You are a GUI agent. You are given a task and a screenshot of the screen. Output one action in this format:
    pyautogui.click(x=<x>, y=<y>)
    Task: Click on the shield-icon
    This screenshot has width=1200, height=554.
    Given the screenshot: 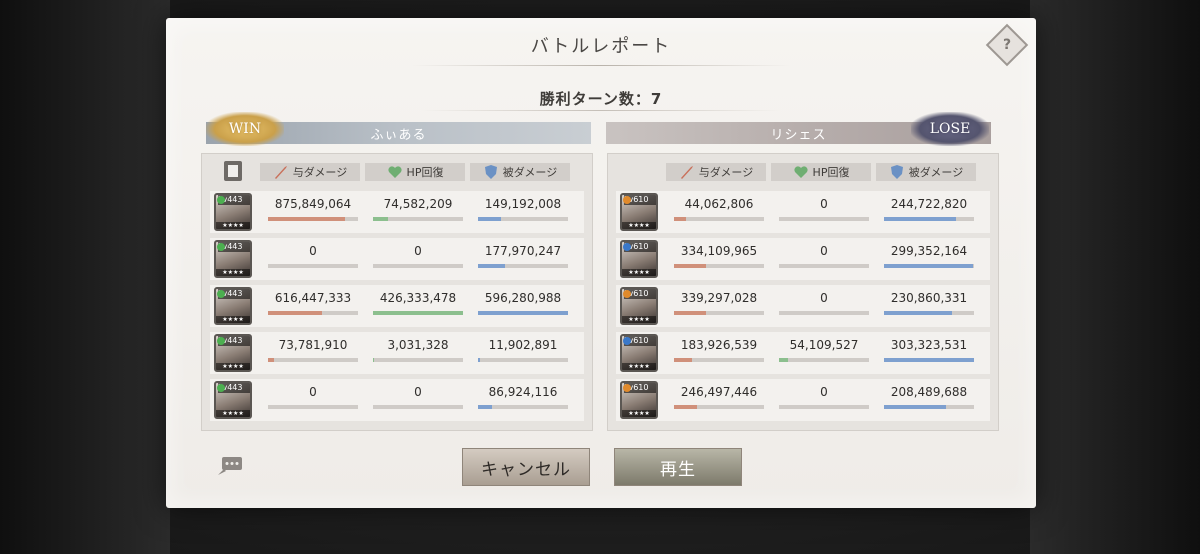 What is the action you would take?
    pyautogui.click(x=490, y=172)
    